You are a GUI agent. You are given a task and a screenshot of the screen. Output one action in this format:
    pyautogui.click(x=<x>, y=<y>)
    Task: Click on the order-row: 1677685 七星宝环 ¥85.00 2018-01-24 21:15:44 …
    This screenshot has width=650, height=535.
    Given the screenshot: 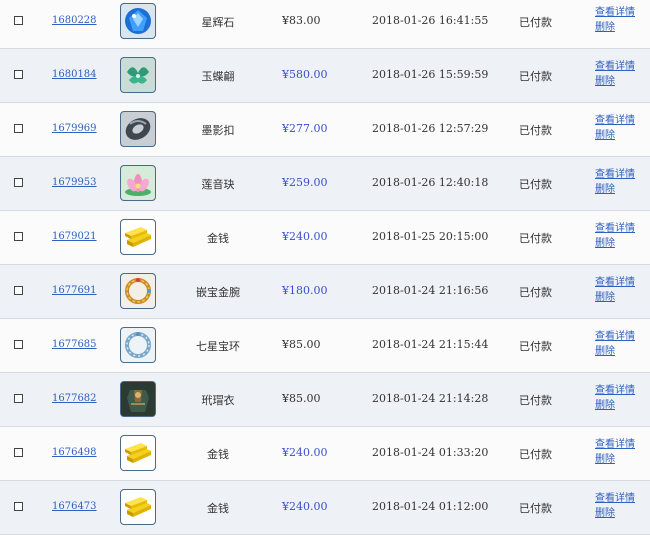 What is the action you would take?
    pyautogui.click(x=325, y=346)
    